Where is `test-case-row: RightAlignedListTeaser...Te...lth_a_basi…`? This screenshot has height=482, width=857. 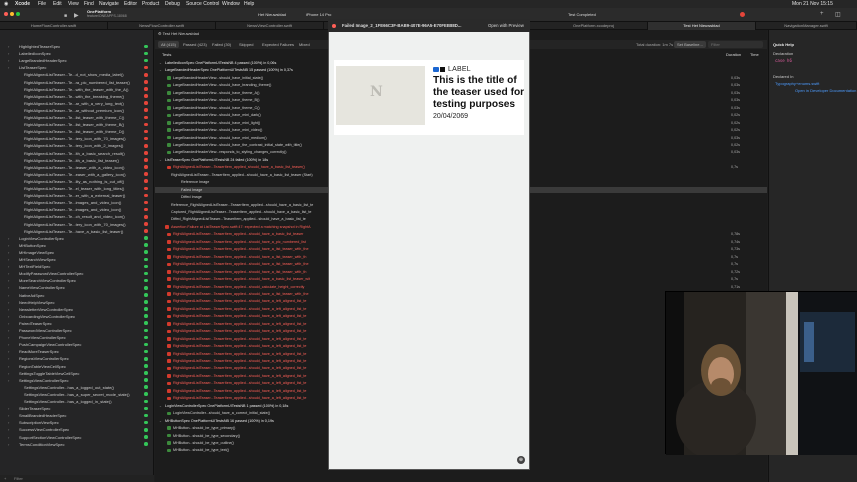 test-case-row: RightAlignedListTeaser...Te...lth_a_basi… is located at coordinates (76, 153).